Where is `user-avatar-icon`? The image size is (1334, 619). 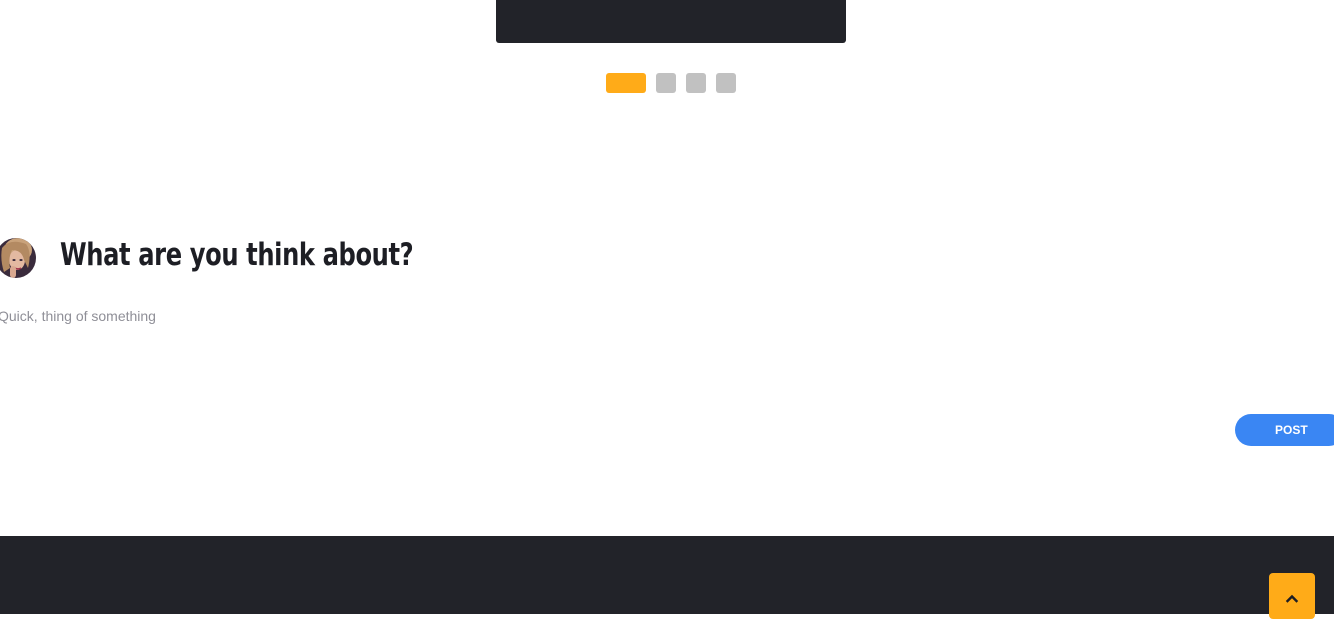 user-avatar-icon is located at coordinates (18, 258).